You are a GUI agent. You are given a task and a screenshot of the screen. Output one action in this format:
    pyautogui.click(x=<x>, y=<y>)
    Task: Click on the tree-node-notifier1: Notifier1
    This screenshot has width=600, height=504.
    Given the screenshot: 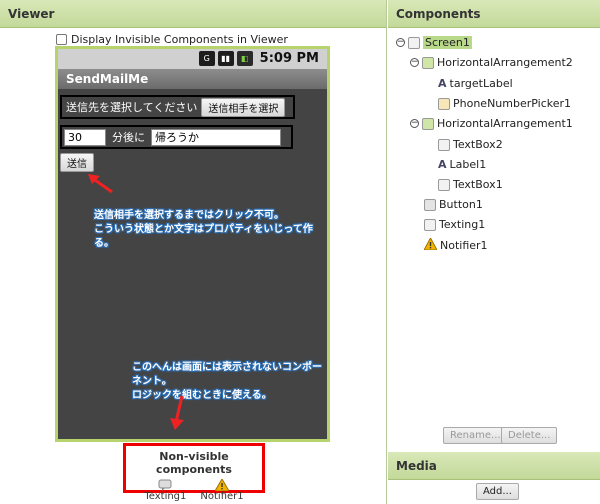 What is the action you would take?
    pyautogui.click(x=455, y=244)
    